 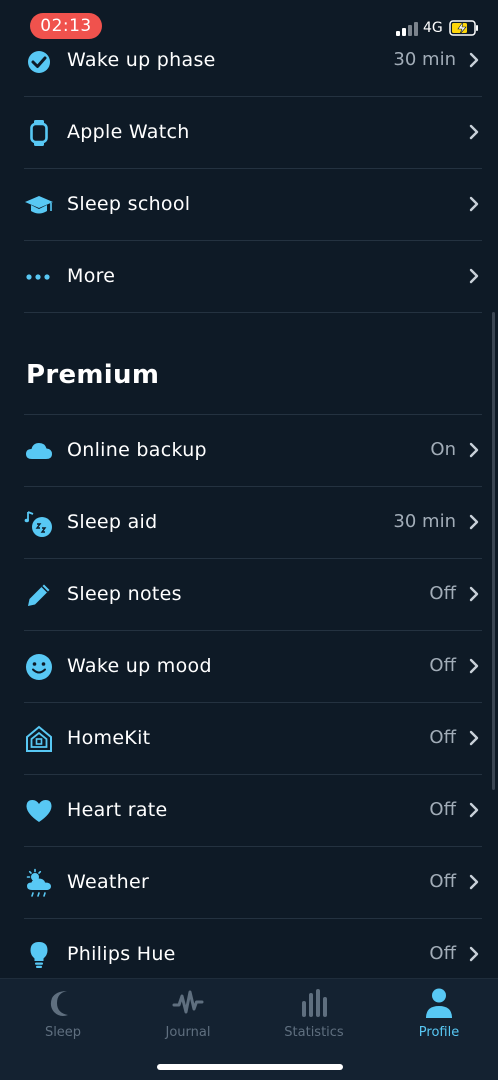 I want to click on row-sleep-aid: Sleep aid 30 min, so click(x=249, y=522).